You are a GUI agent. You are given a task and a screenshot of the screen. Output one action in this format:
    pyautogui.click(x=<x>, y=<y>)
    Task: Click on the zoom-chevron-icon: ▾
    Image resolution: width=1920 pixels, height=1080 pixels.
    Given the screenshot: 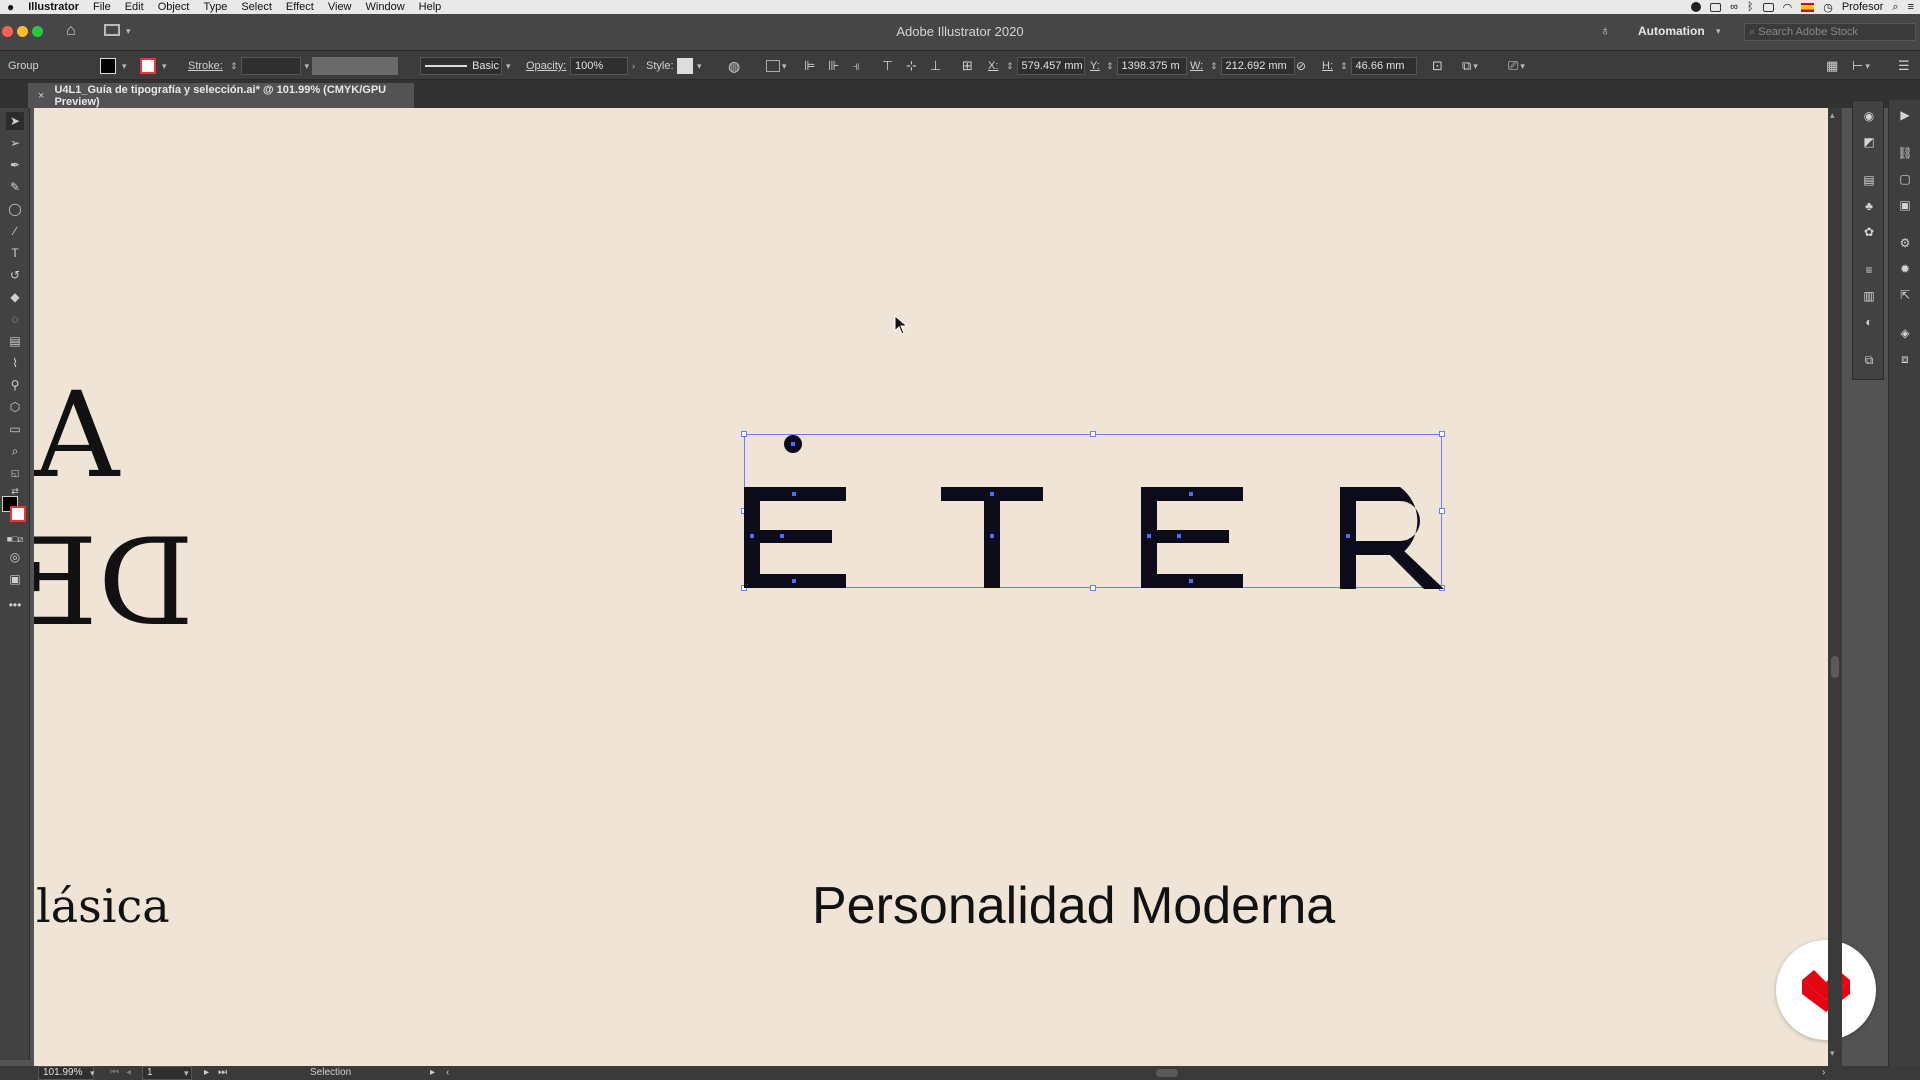 What is the action you would take?
    pyautogui.click(x=92, y=1073)
    